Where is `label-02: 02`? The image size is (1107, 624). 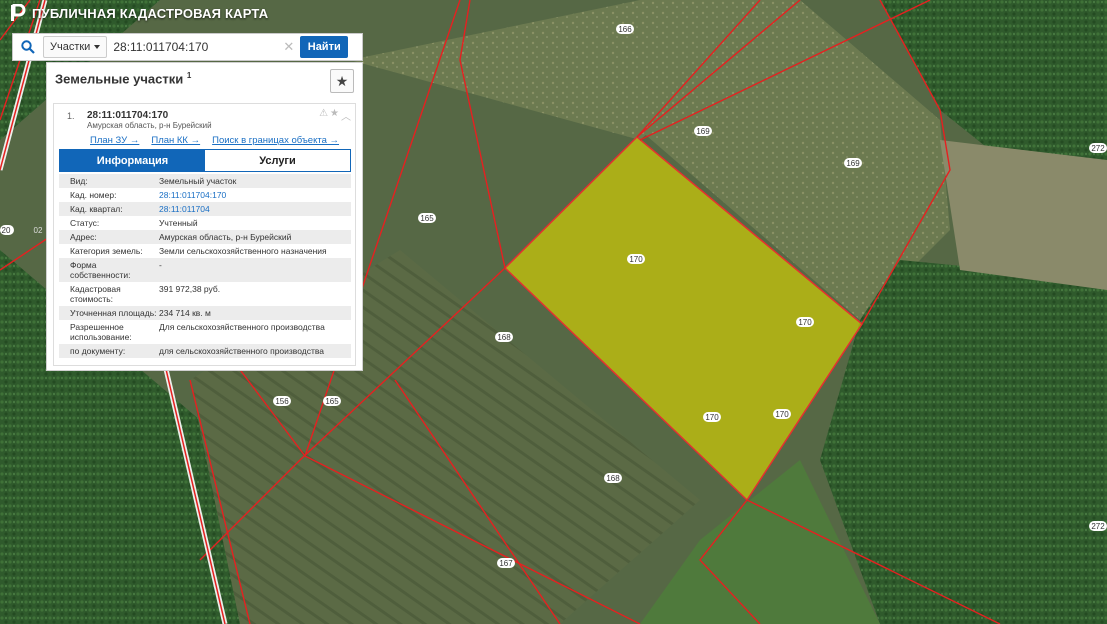 label-02: 02 is located at coordinates (38, 230).